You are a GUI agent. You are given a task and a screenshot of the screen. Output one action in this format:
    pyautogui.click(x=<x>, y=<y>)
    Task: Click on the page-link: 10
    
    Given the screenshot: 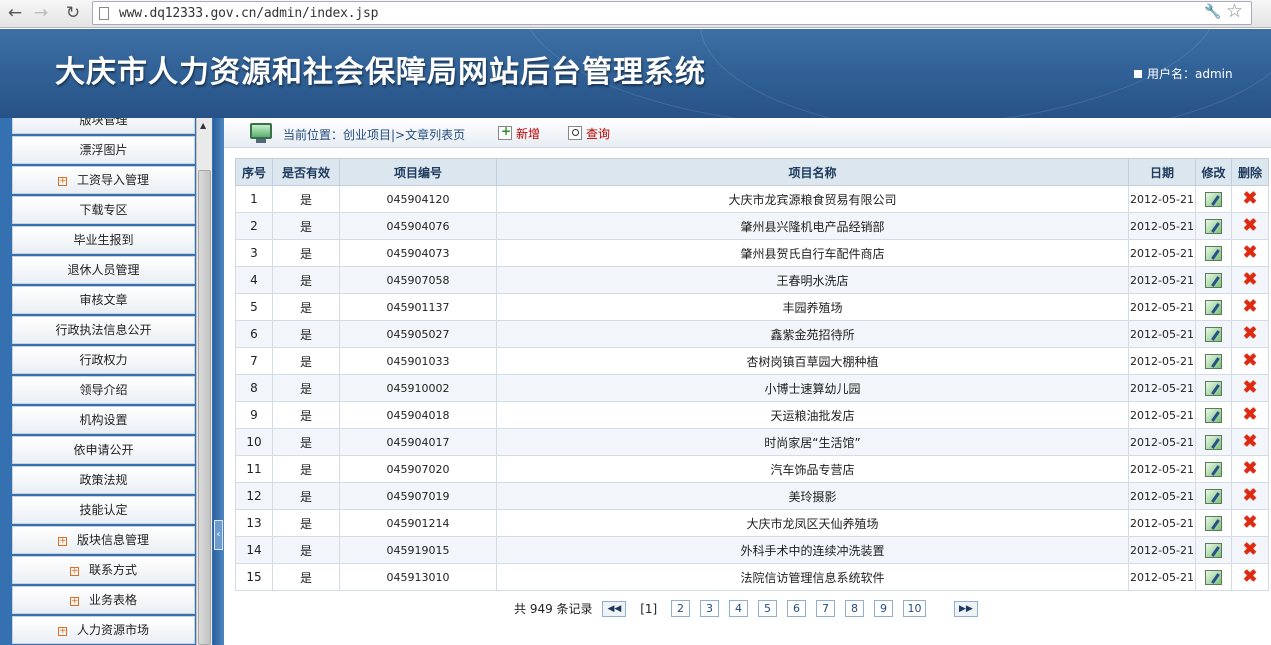 What is the action you would take?
    pyautogui.click(x=915, y=608)
    